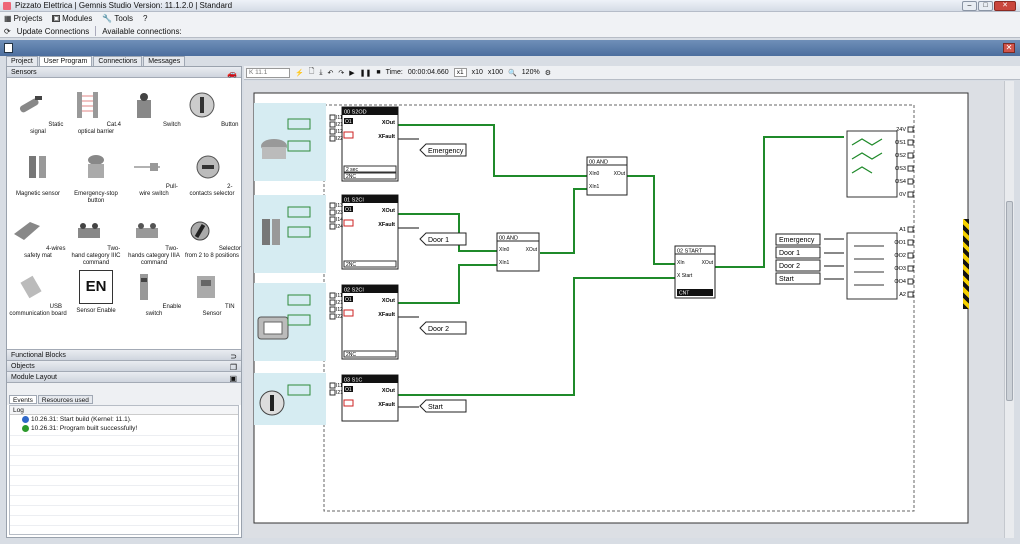  What do you see at coordinates (38, 236) in the screenshot?
I see `sensor-safety-mat: 4-wires safety mat` at bounding box center [38, 236].